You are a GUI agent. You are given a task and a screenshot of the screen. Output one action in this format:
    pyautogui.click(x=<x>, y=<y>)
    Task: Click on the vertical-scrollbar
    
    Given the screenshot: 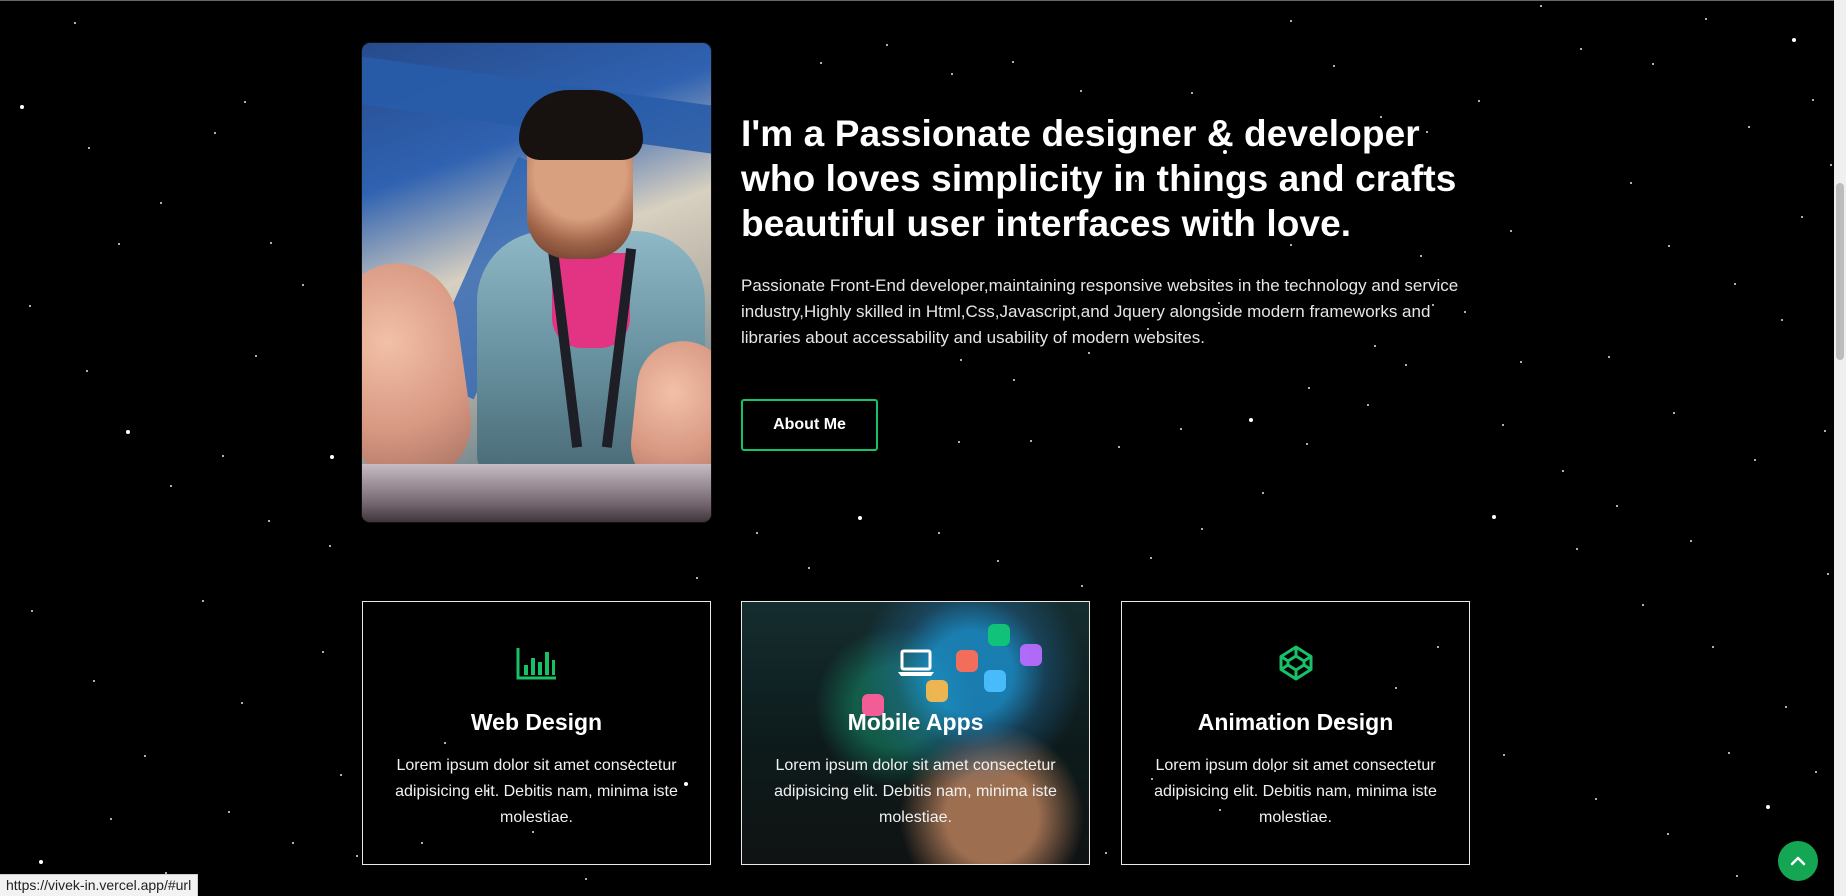 What is the action you would take?
    pyautogui.click(x=1840, y=448)
    